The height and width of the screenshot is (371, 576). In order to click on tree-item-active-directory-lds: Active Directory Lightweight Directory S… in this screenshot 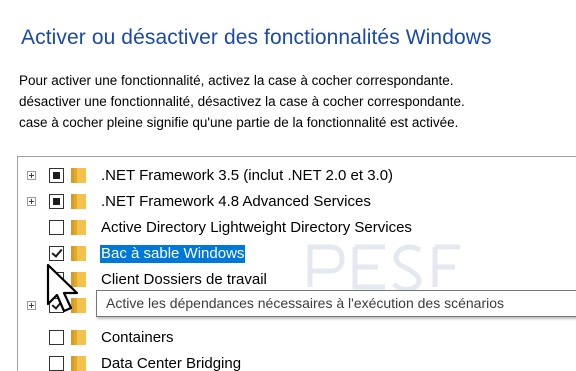, I will do `click(297, 227)`.